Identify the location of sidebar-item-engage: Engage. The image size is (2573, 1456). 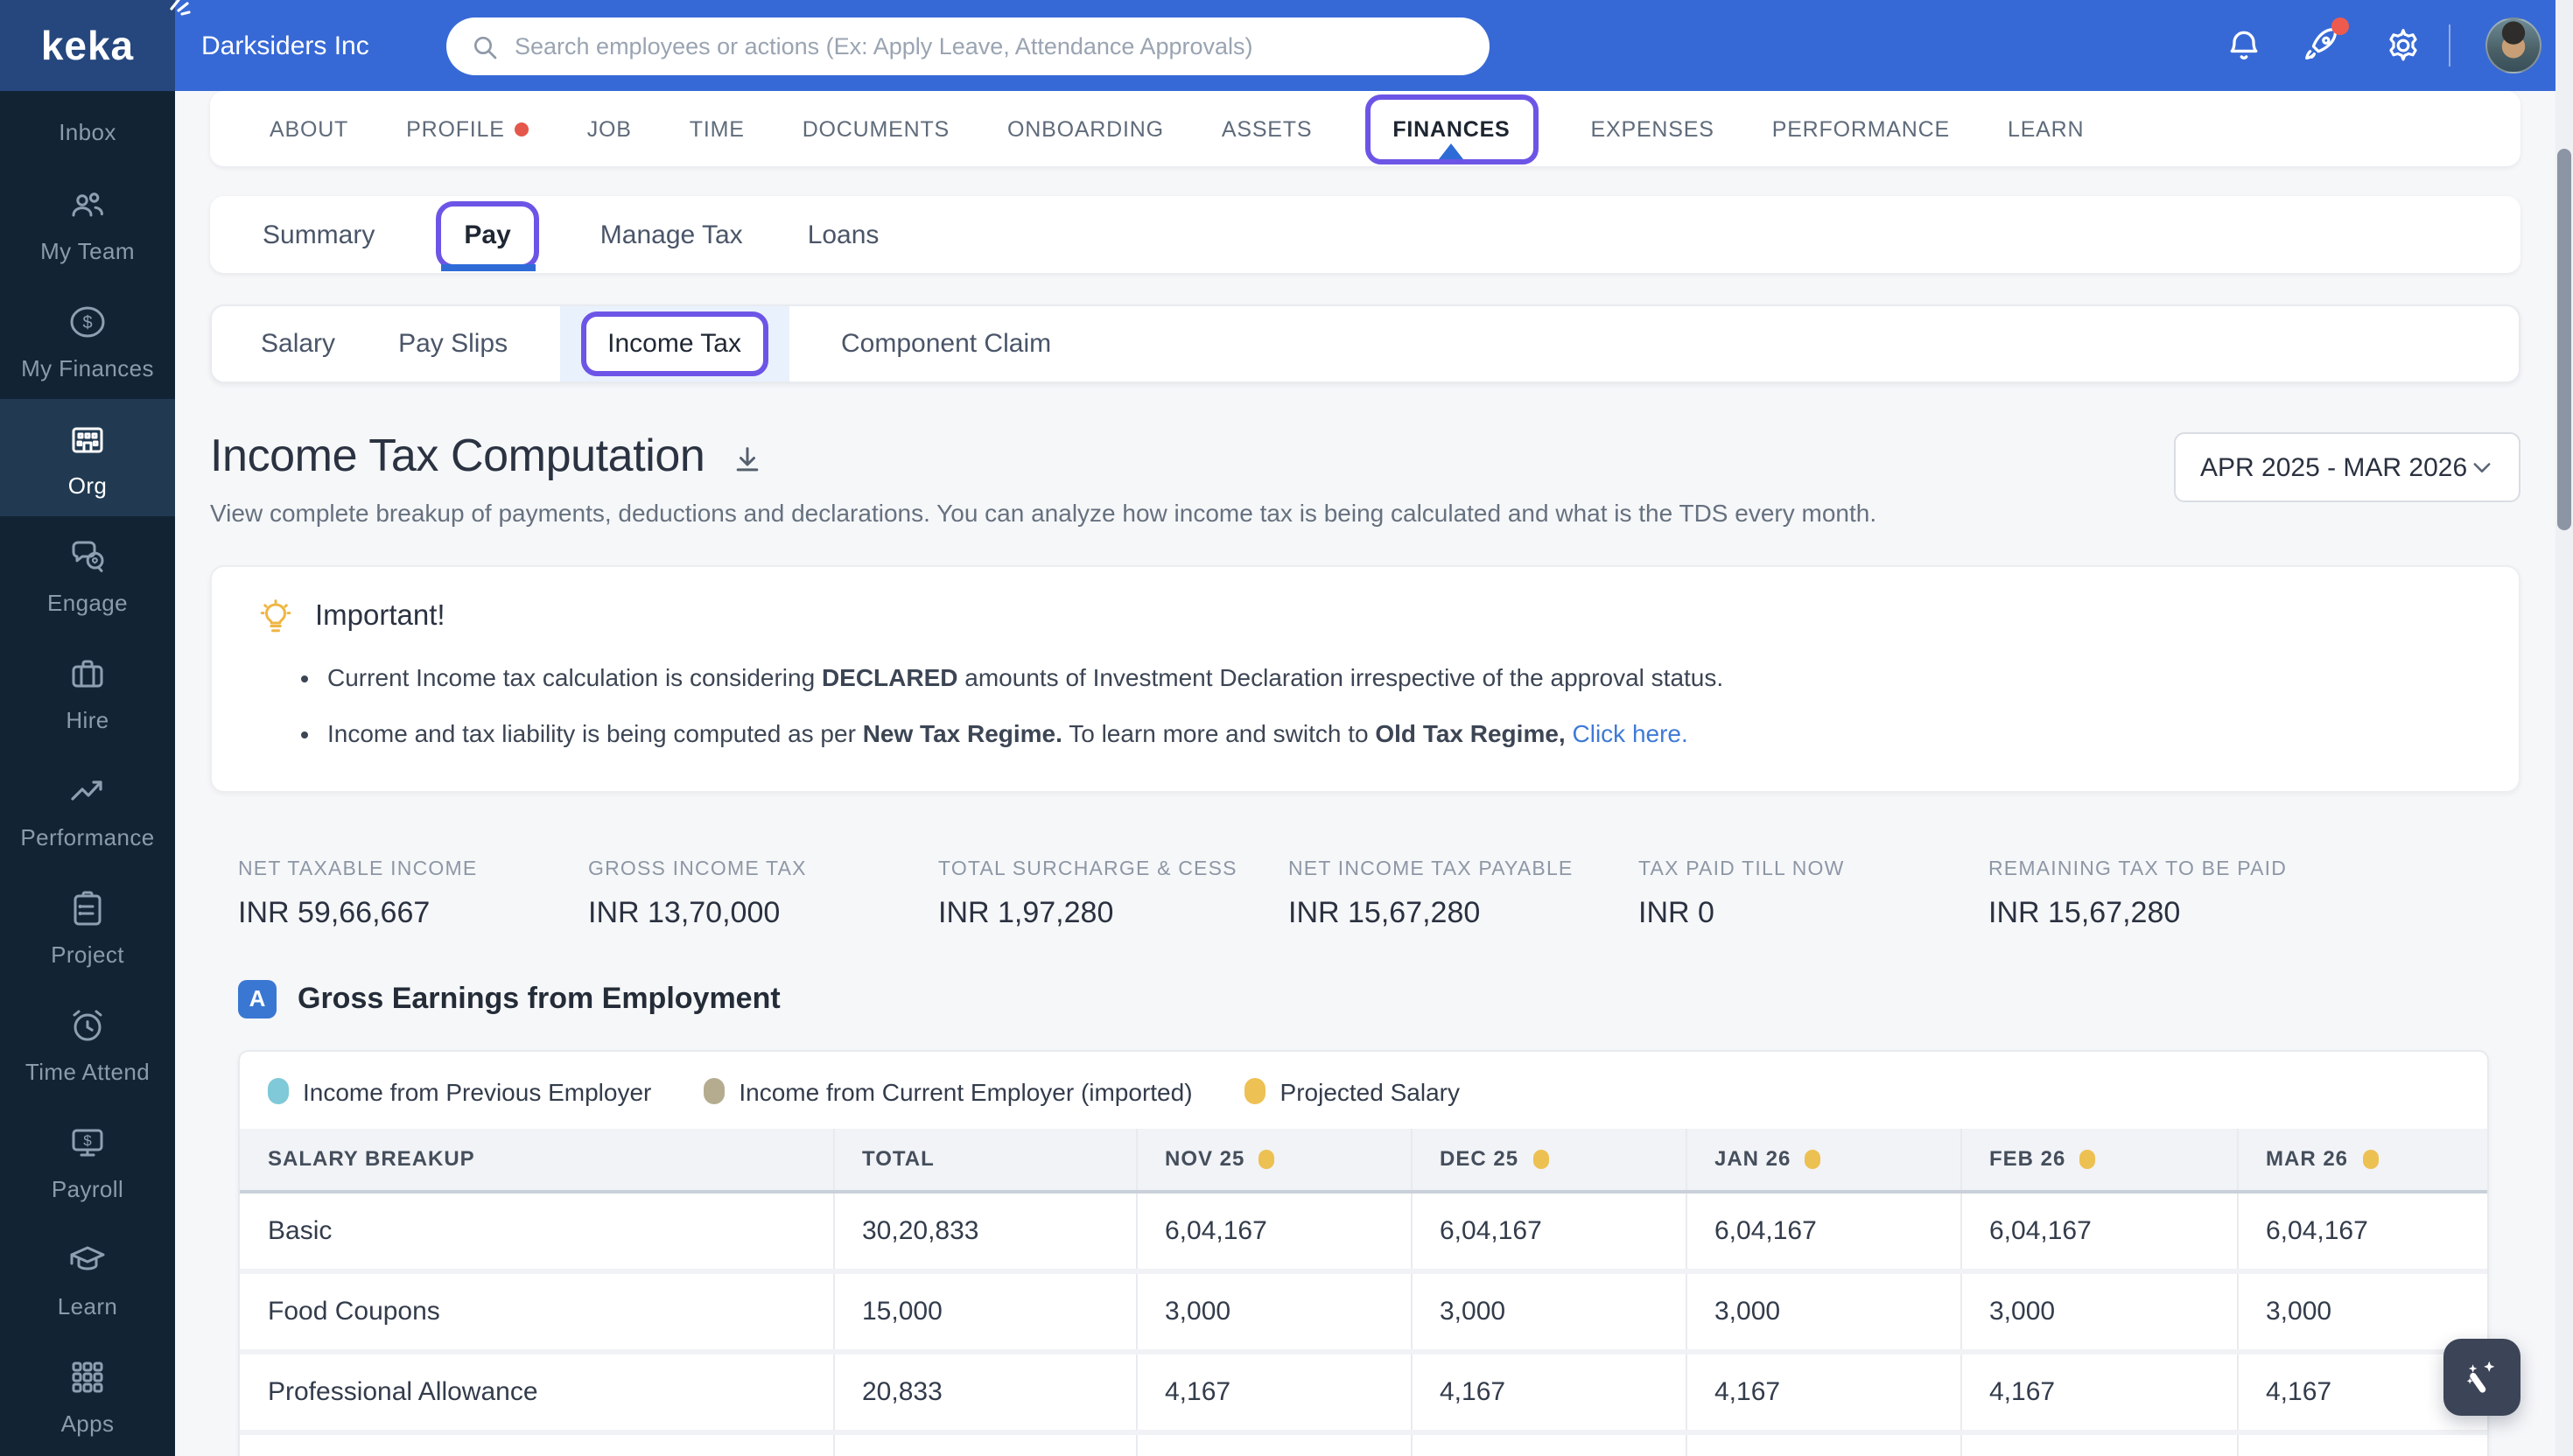
(87, 575).